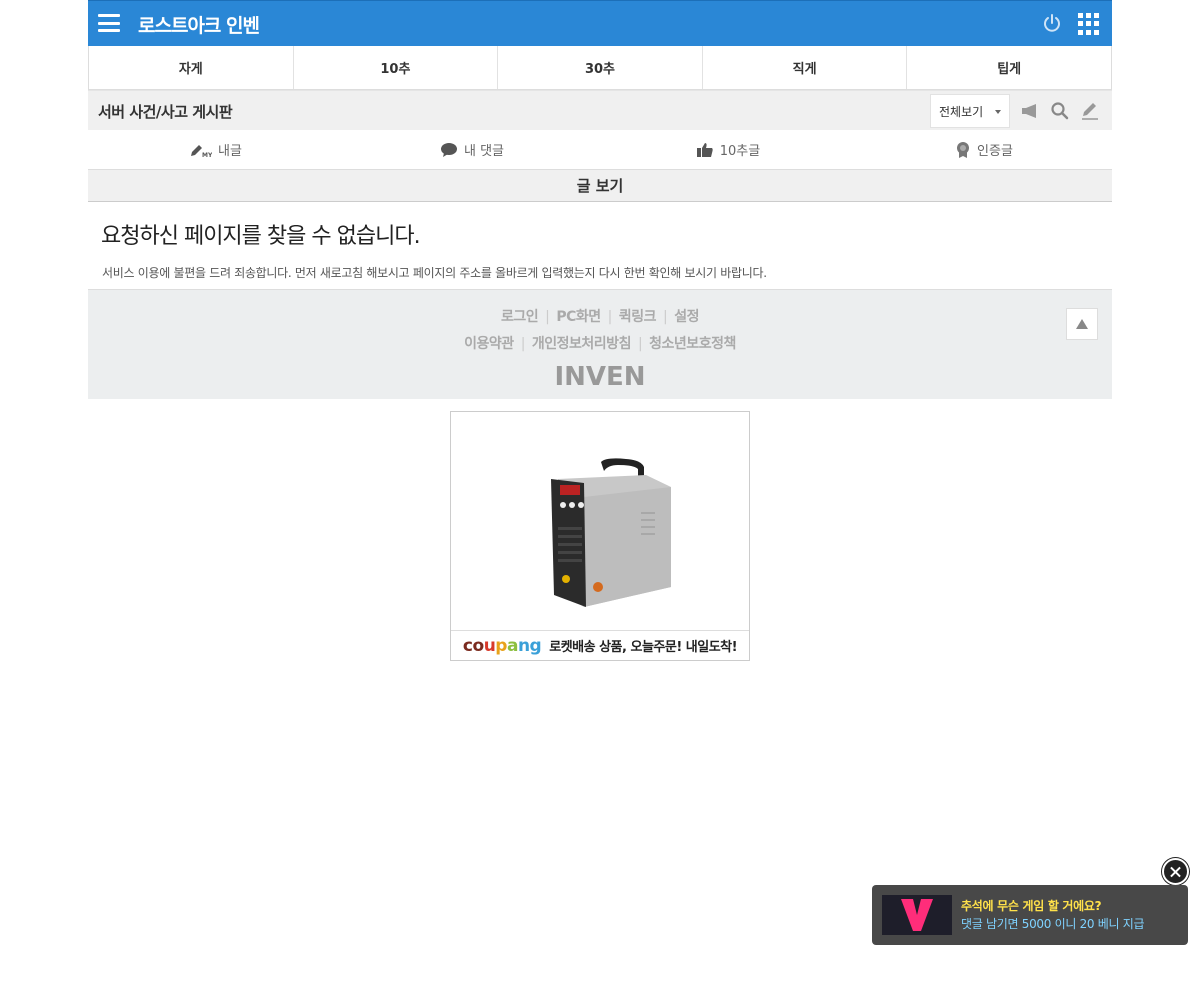  I want to click on event-popup: 추석에 무슨 게임 할 거에요? 댓글 남기면 5000 이니 20 베니 지급, so click(1030, 915).